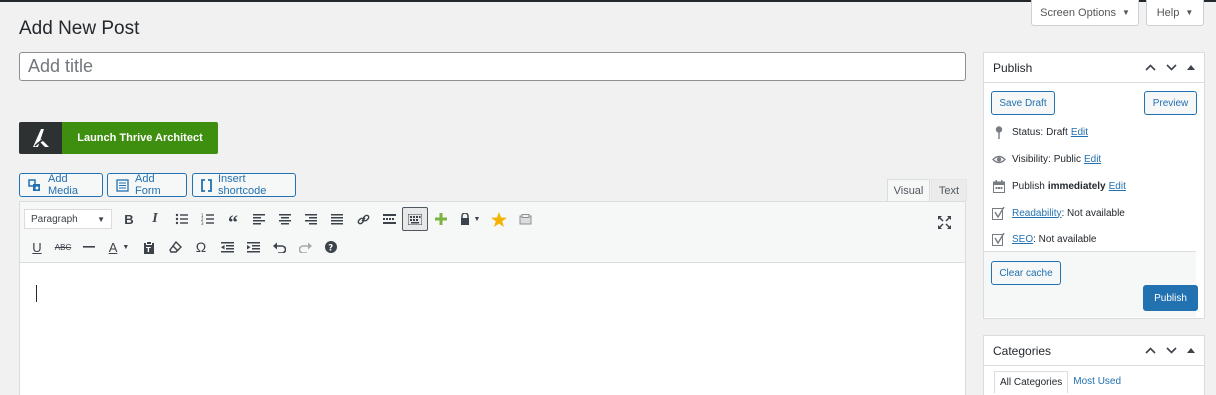  Describe the element at coordinates (1078, 12) in the screenshot. I see `screen-options-label: Screen Options` at that location.